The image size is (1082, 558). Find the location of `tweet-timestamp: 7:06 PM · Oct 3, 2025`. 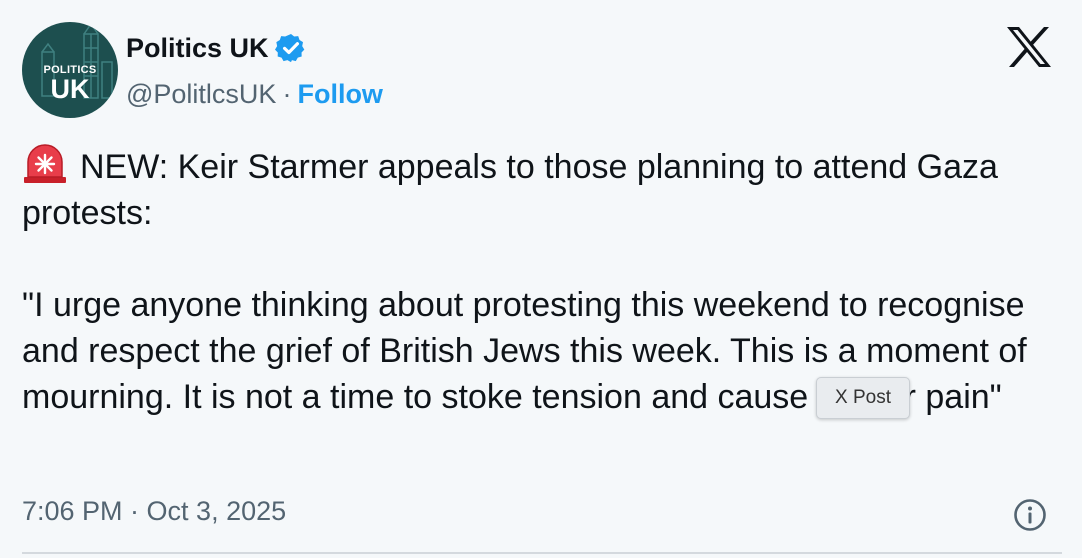

tweet-timestamp: 7:06 PM · Oct 3, 2025 is located at coordinates (154, 511).